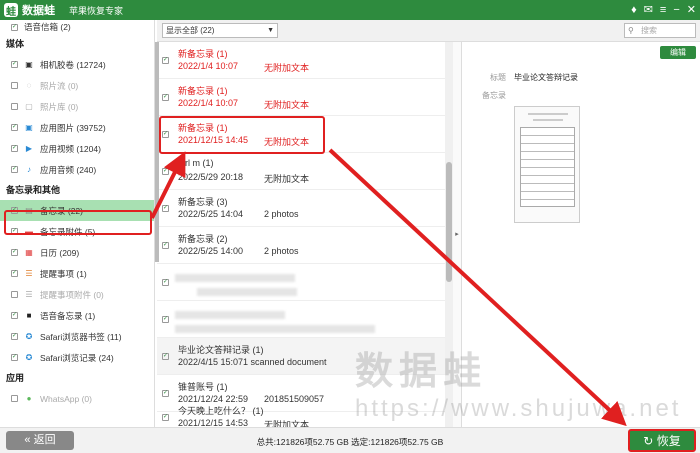 This screenshot has width=700, height=453. I want to click on note-date: 2022/1/4 10:07, so click(208, 66).